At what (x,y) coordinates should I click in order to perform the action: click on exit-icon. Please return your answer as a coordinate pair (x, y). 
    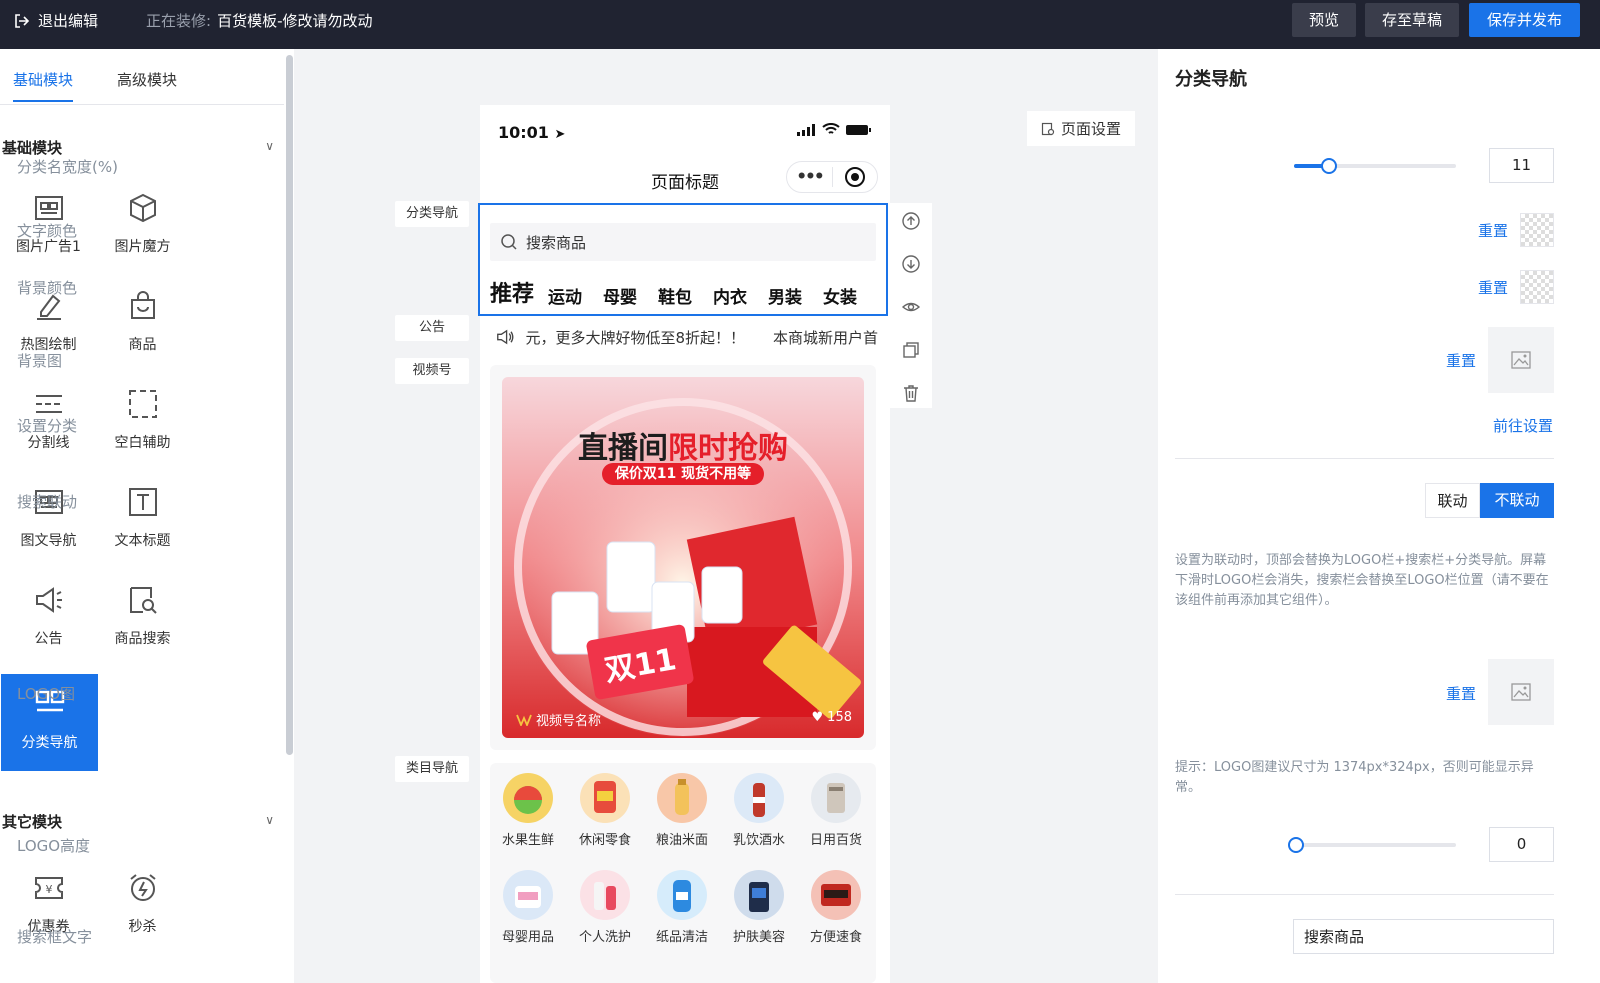
    Looking at the image, I should click on (22, 20).